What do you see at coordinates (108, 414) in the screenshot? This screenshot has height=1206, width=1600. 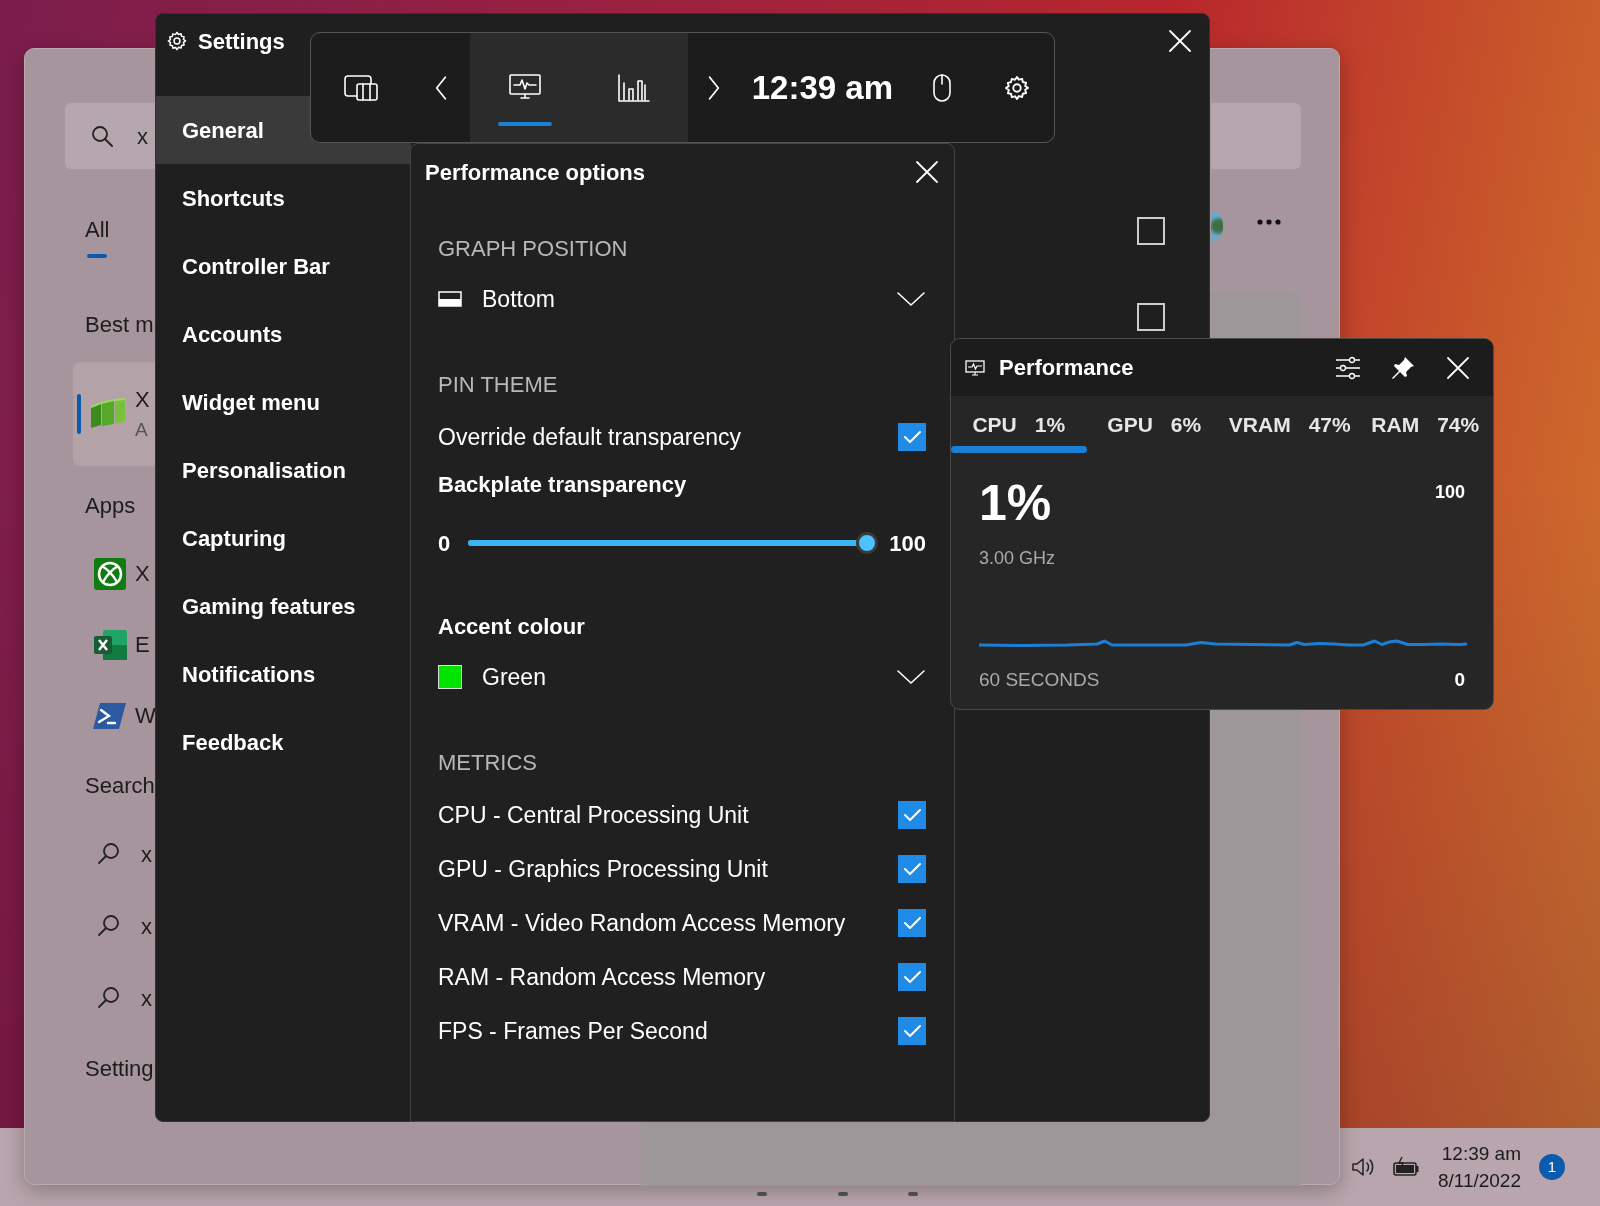 I see `app-icon` at bounding box center [108, 414].